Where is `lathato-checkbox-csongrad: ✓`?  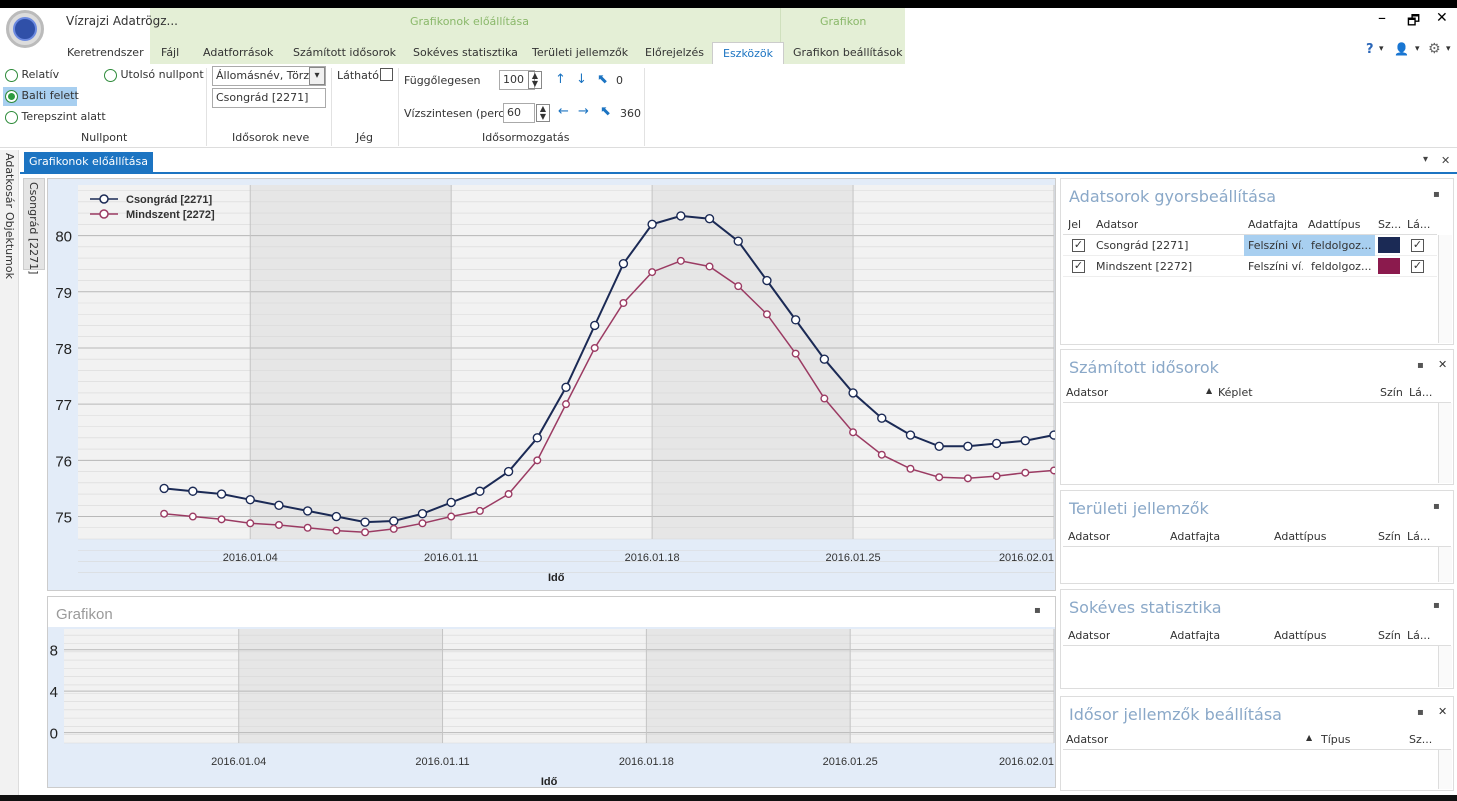 lathato-checkbox-csongrad: ✓ is located at coordinates (1417, 245).